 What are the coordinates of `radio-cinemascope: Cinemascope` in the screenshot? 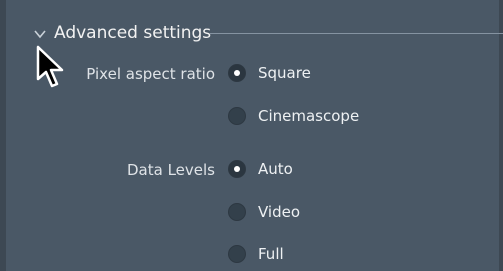 It's located at (293, 116).